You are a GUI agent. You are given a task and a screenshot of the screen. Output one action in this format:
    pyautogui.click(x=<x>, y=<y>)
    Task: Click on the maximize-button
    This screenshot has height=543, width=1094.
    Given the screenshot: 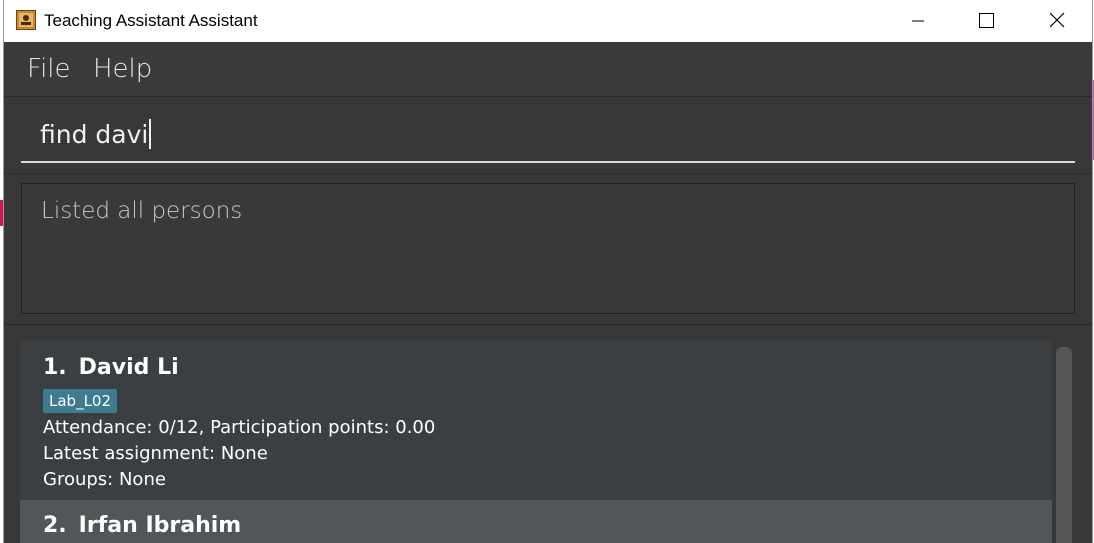 What is the action you would take?
    pyautogui.click(x=986, y=21)
    